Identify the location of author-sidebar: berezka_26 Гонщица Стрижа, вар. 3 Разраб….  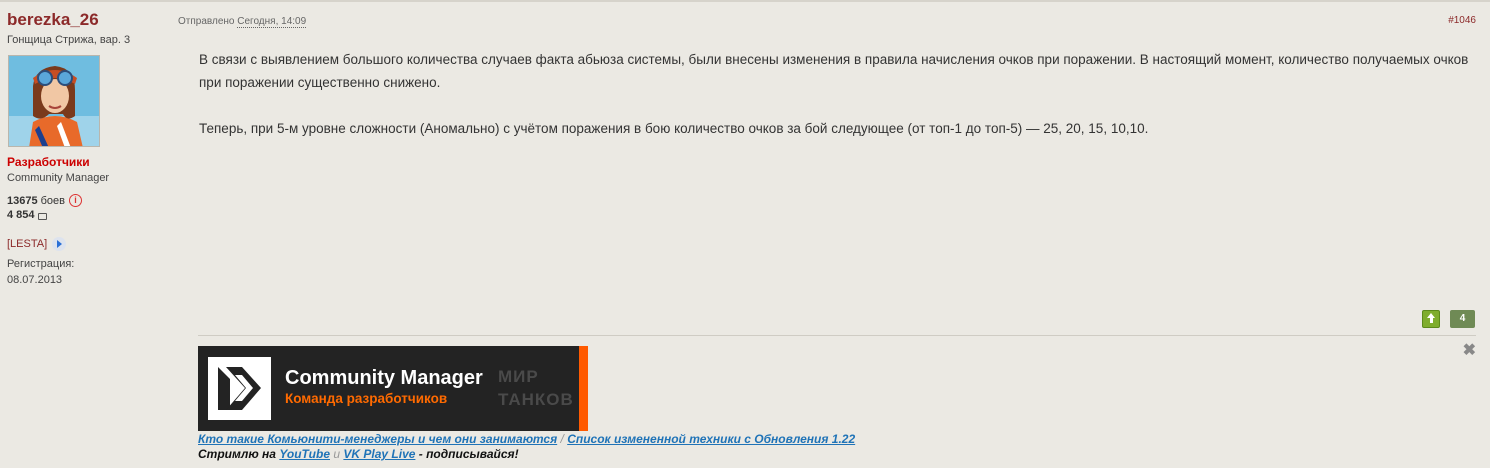
(85, 234).